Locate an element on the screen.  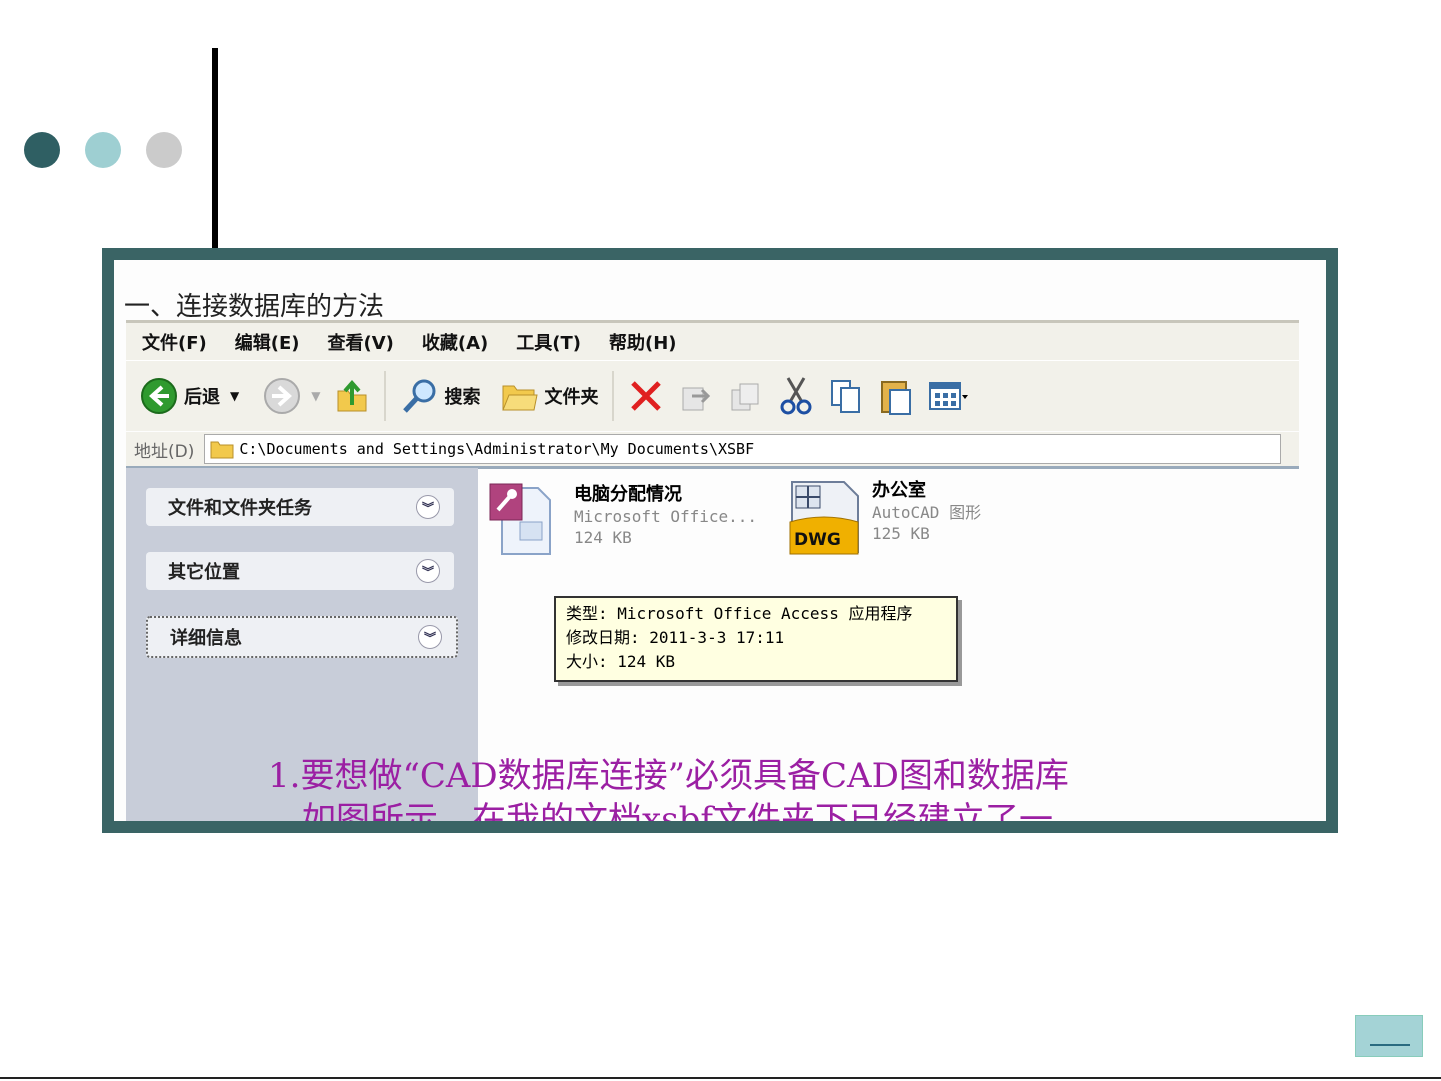
copy-to-icon is located at coordinates (745, 397).